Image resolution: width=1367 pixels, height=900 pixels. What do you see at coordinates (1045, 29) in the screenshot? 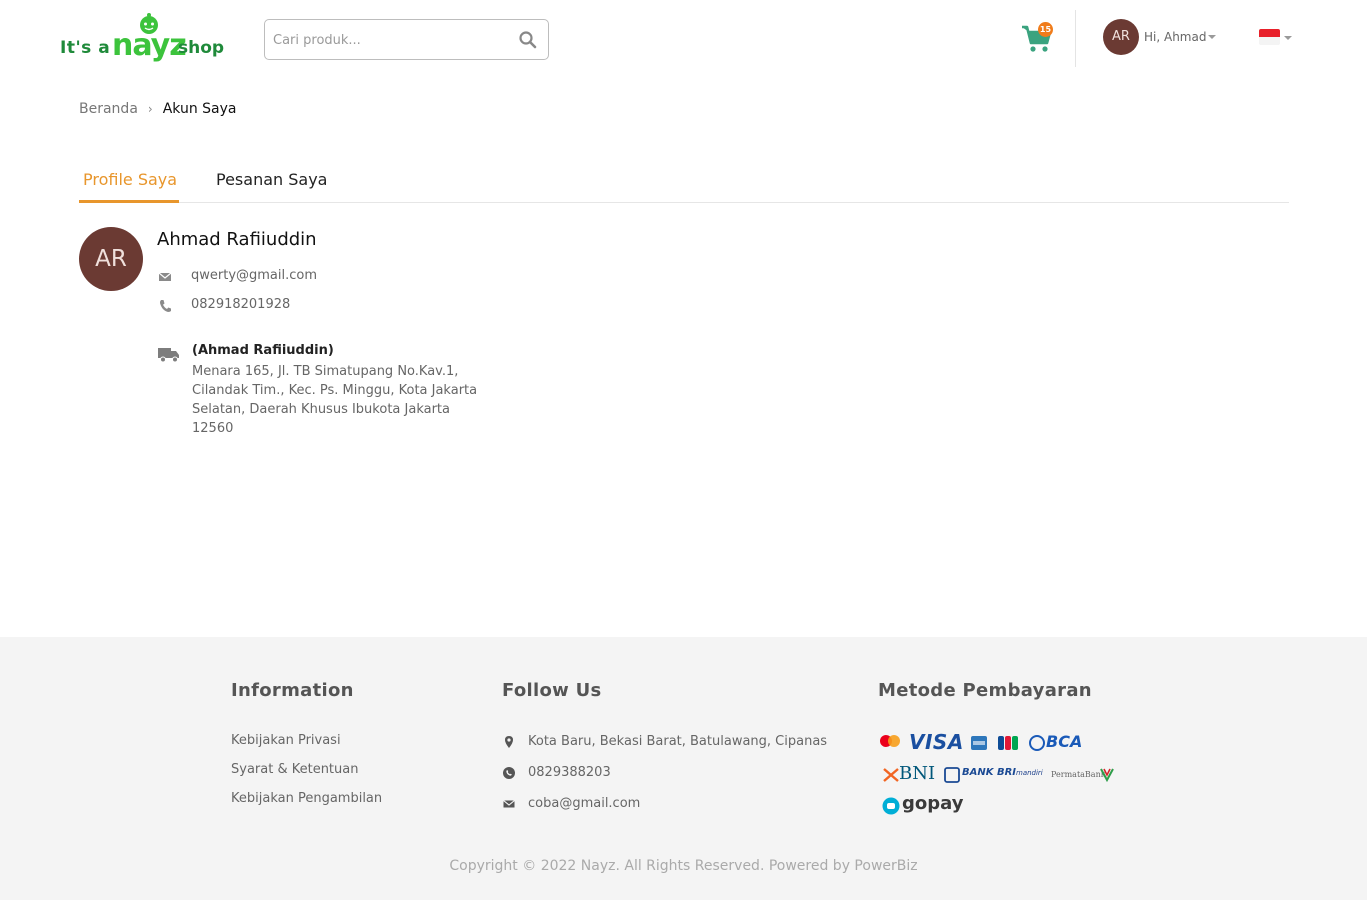
I see `cart-count-badge: 15` at bounding box center [1045, 29].